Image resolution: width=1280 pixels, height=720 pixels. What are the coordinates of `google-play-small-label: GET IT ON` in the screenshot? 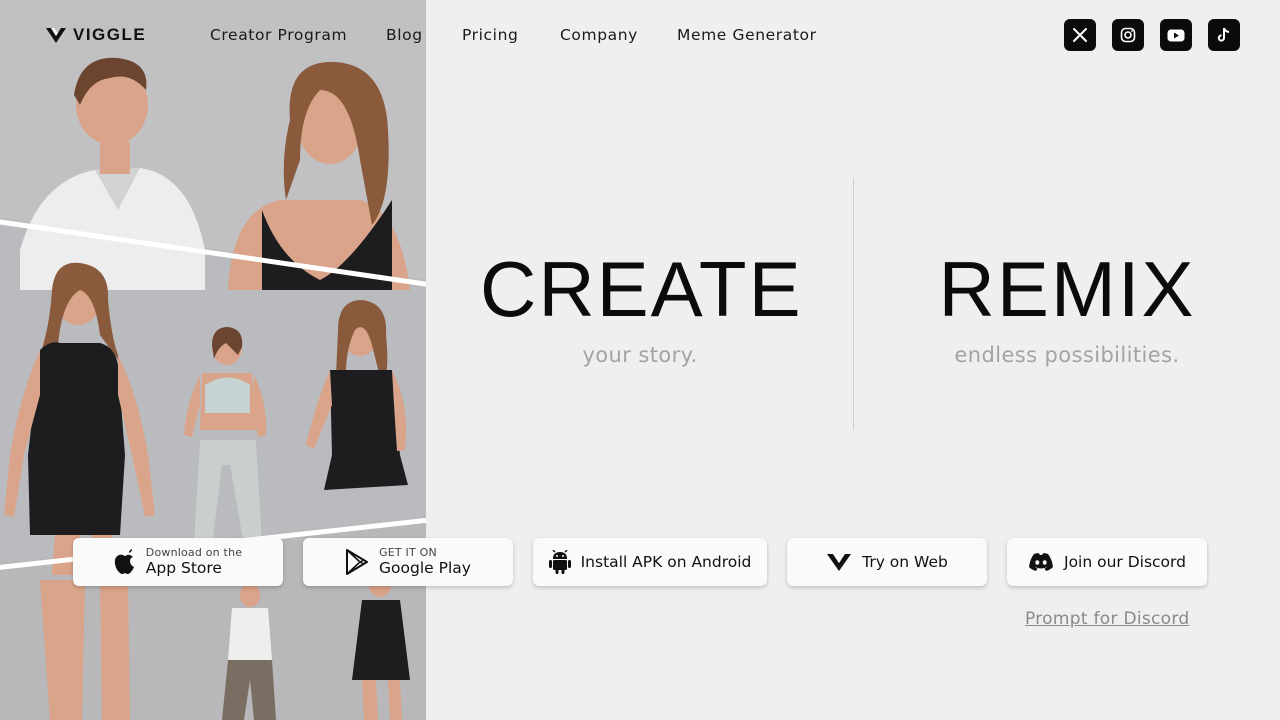 It's located at (408, 553).